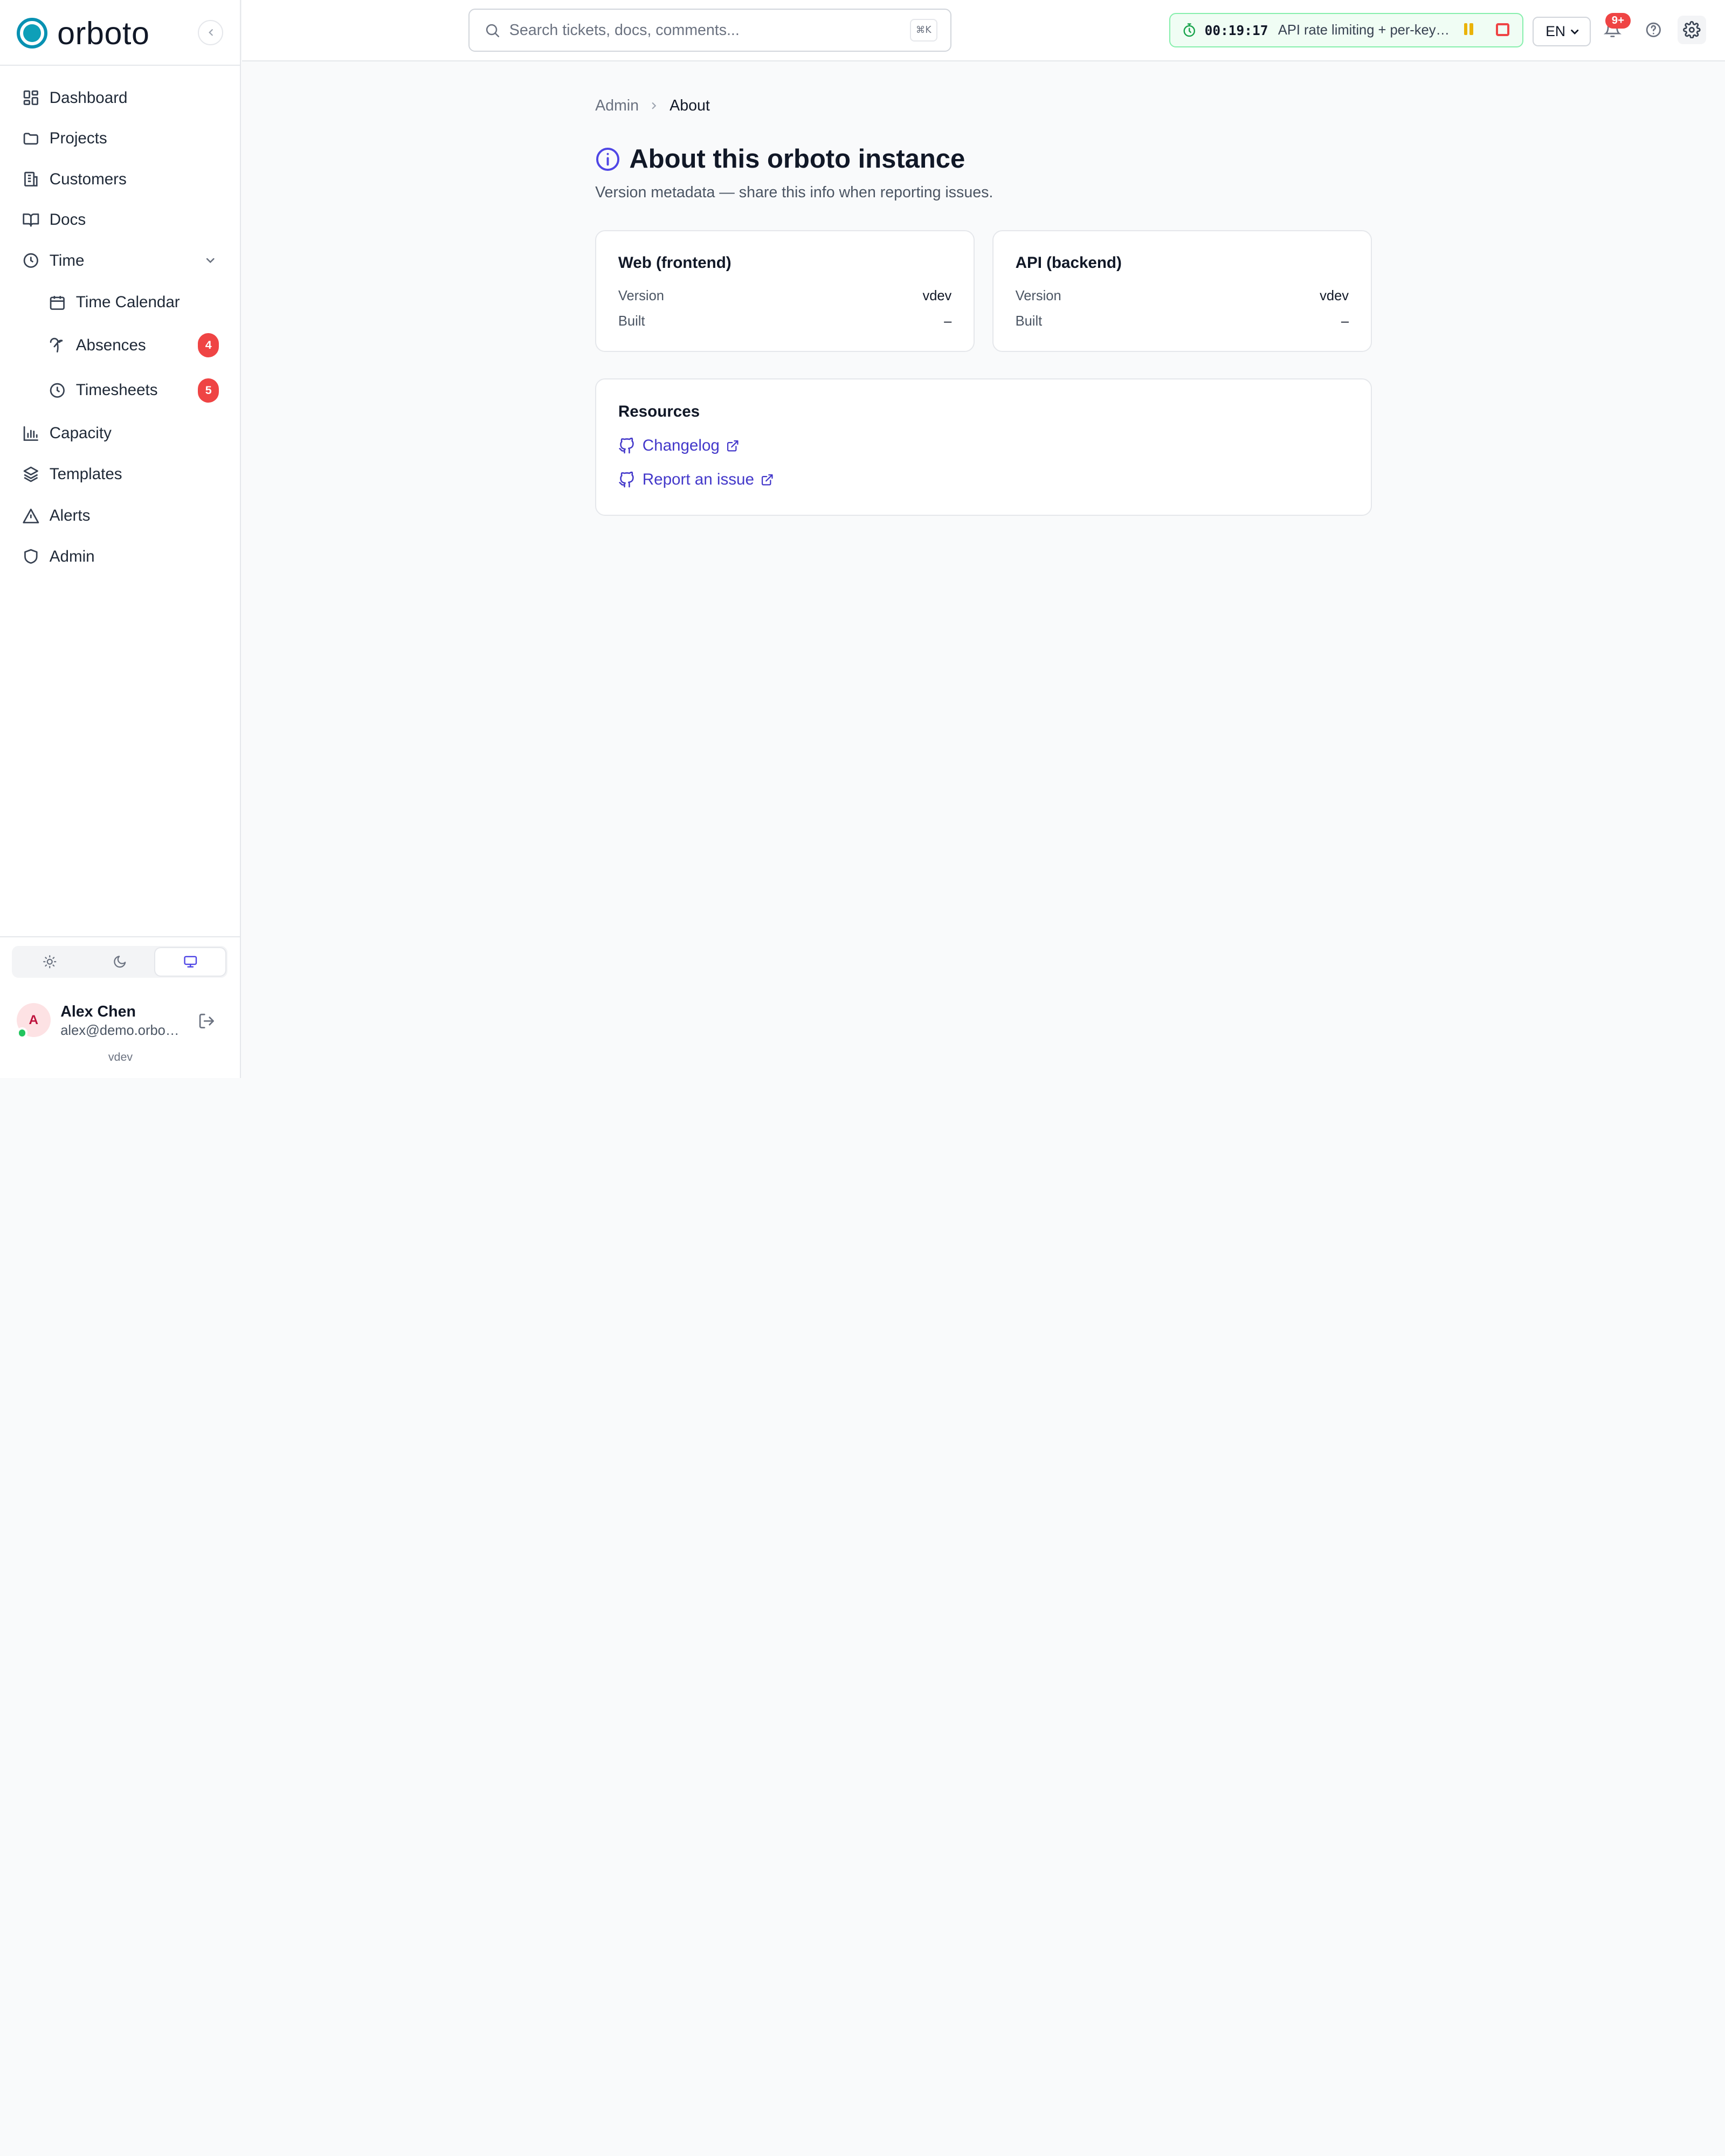 The height and width of the screenshot is (2156, 1725). Describe the element at coordinates (121, 1030) in the screenshot. I see `user-email: alex@demo.orboto.io` at that location.